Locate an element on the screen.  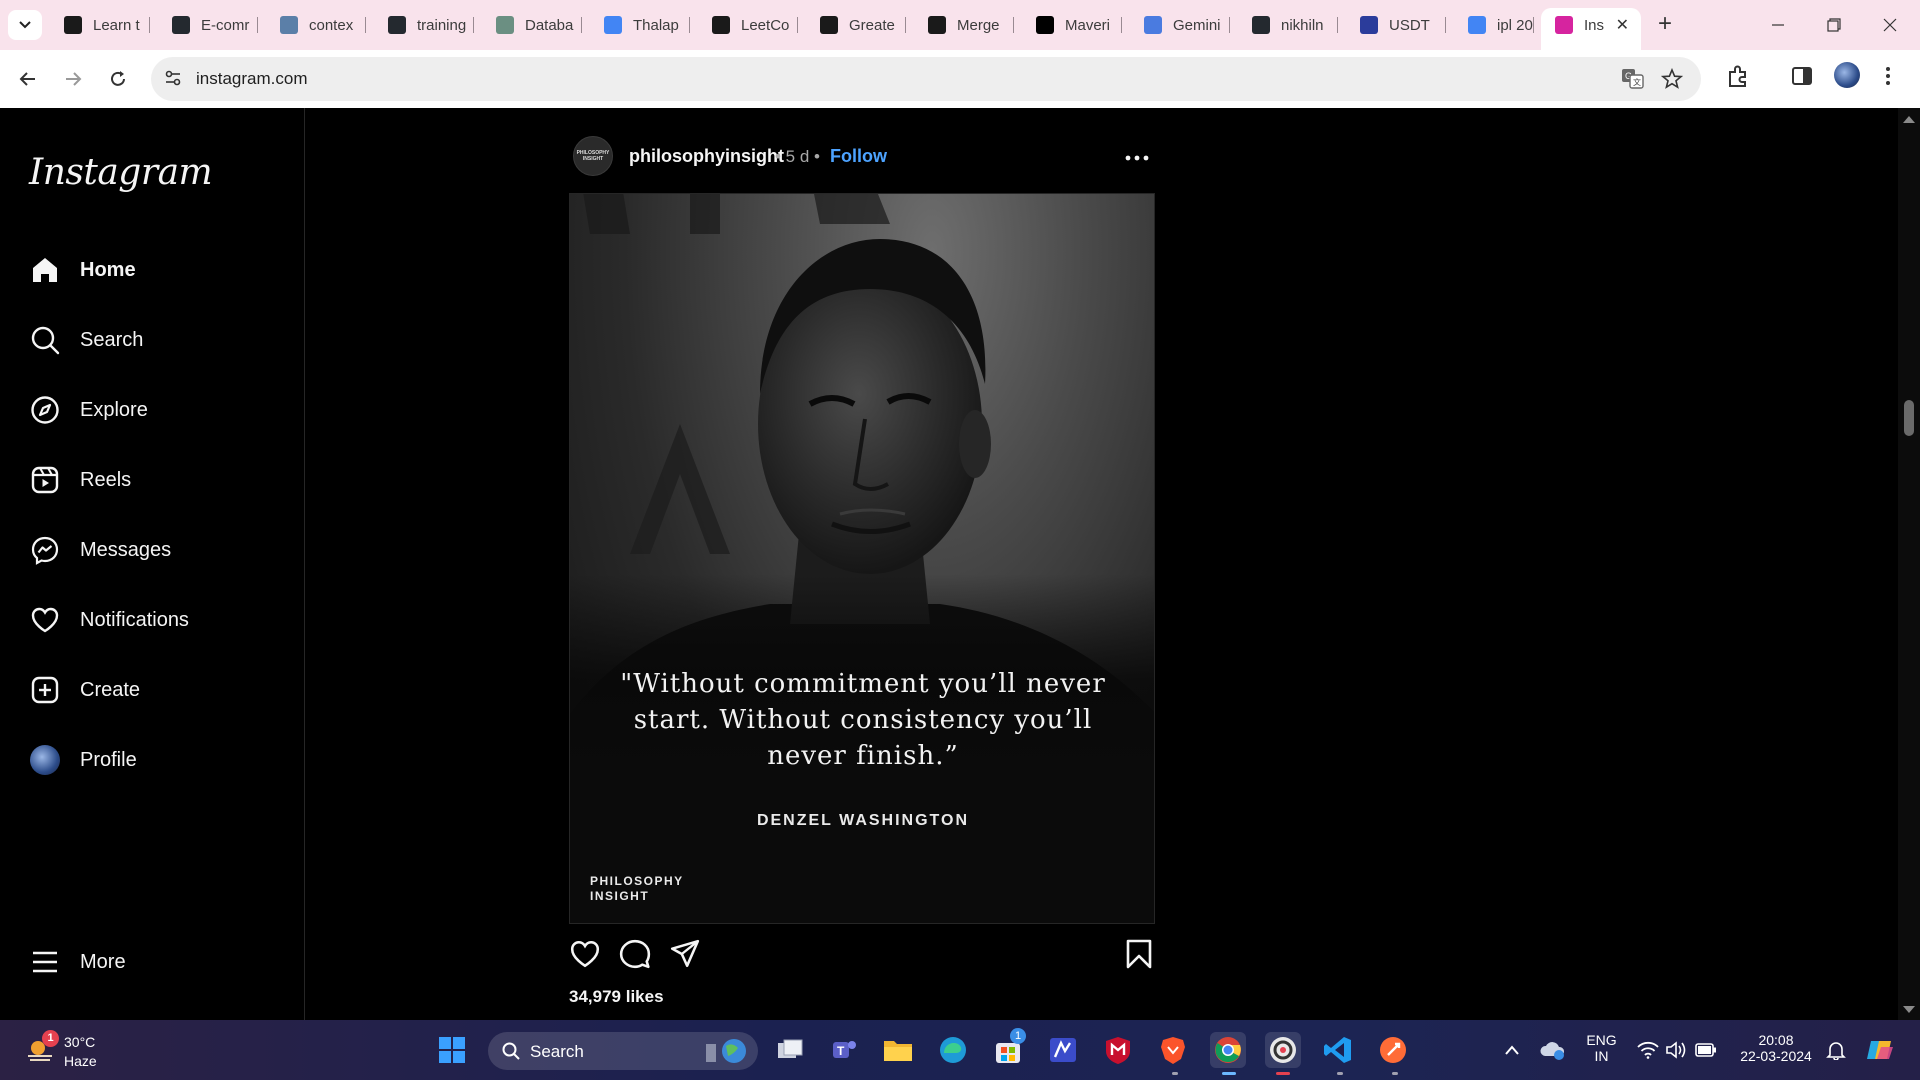
reload-button is located at coordinates (118, 79).